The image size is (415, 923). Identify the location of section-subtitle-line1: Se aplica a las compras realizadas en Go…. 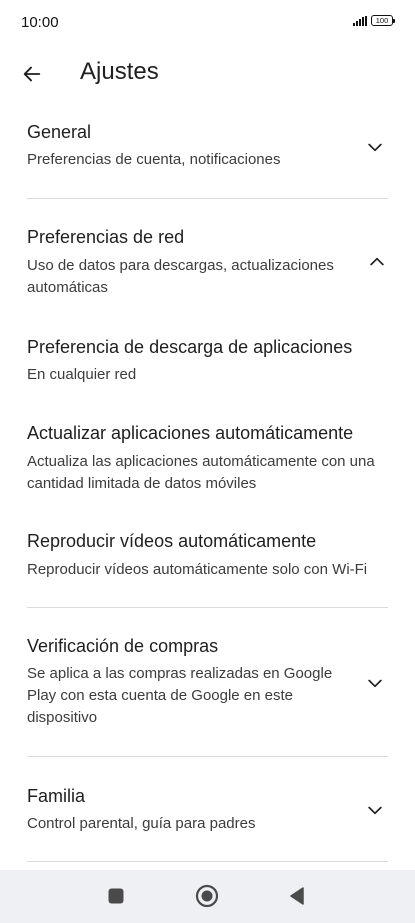
(180, 673).